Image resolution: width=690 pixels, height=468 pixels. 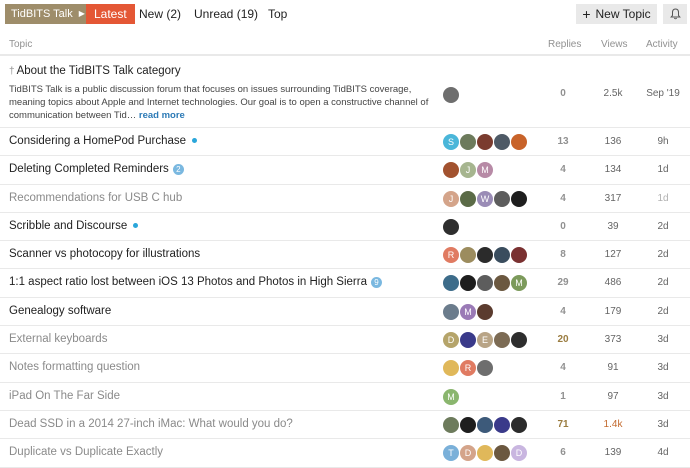 I want to click on topic-title: Recommendations for USB C hub, so click(x=95, y=198).